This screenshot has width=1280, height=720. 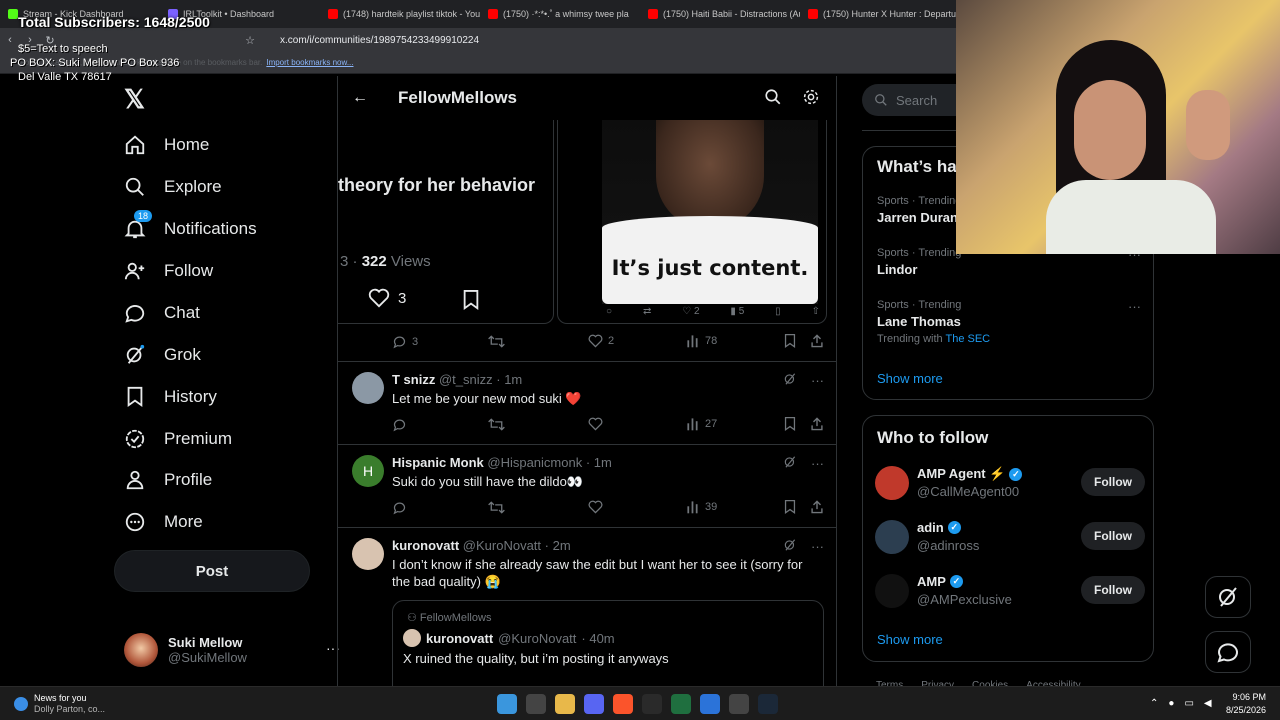 I want to click on chat-float-button, so click(x=1228, y=652).